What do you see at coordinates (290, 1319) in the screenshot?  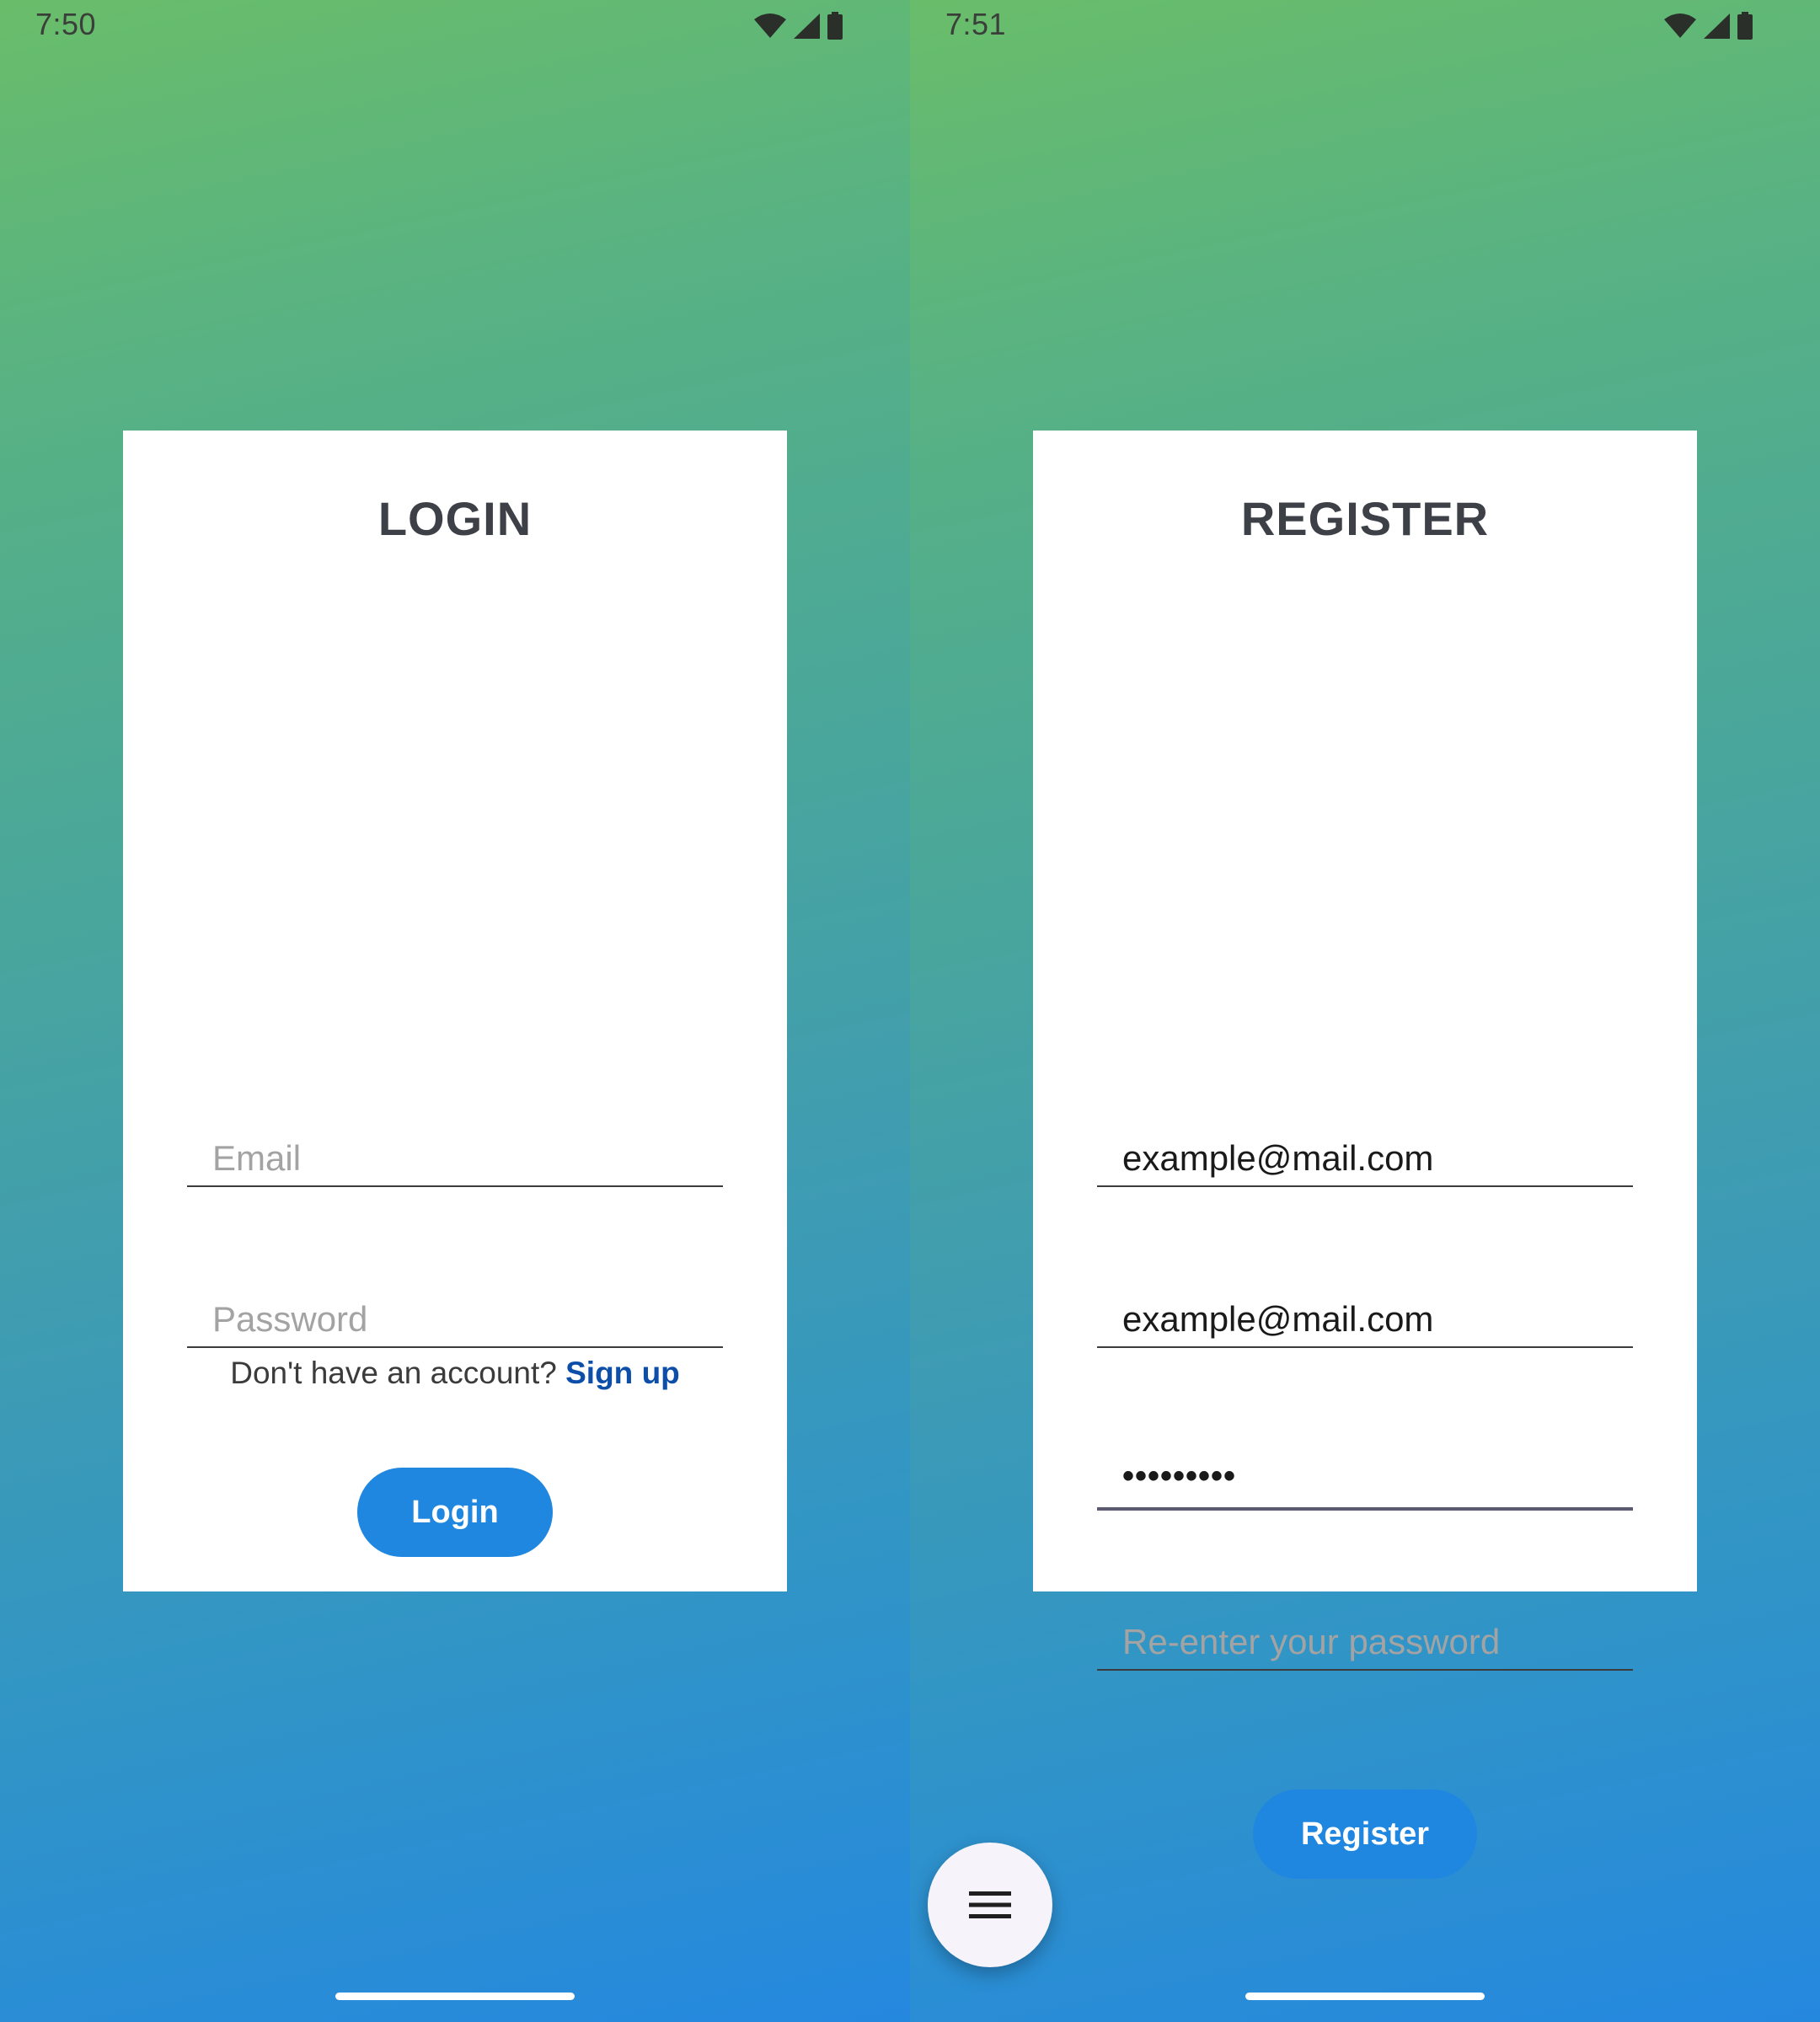 I see `password-placeholder: Password` at bounding box center [290, 1319].